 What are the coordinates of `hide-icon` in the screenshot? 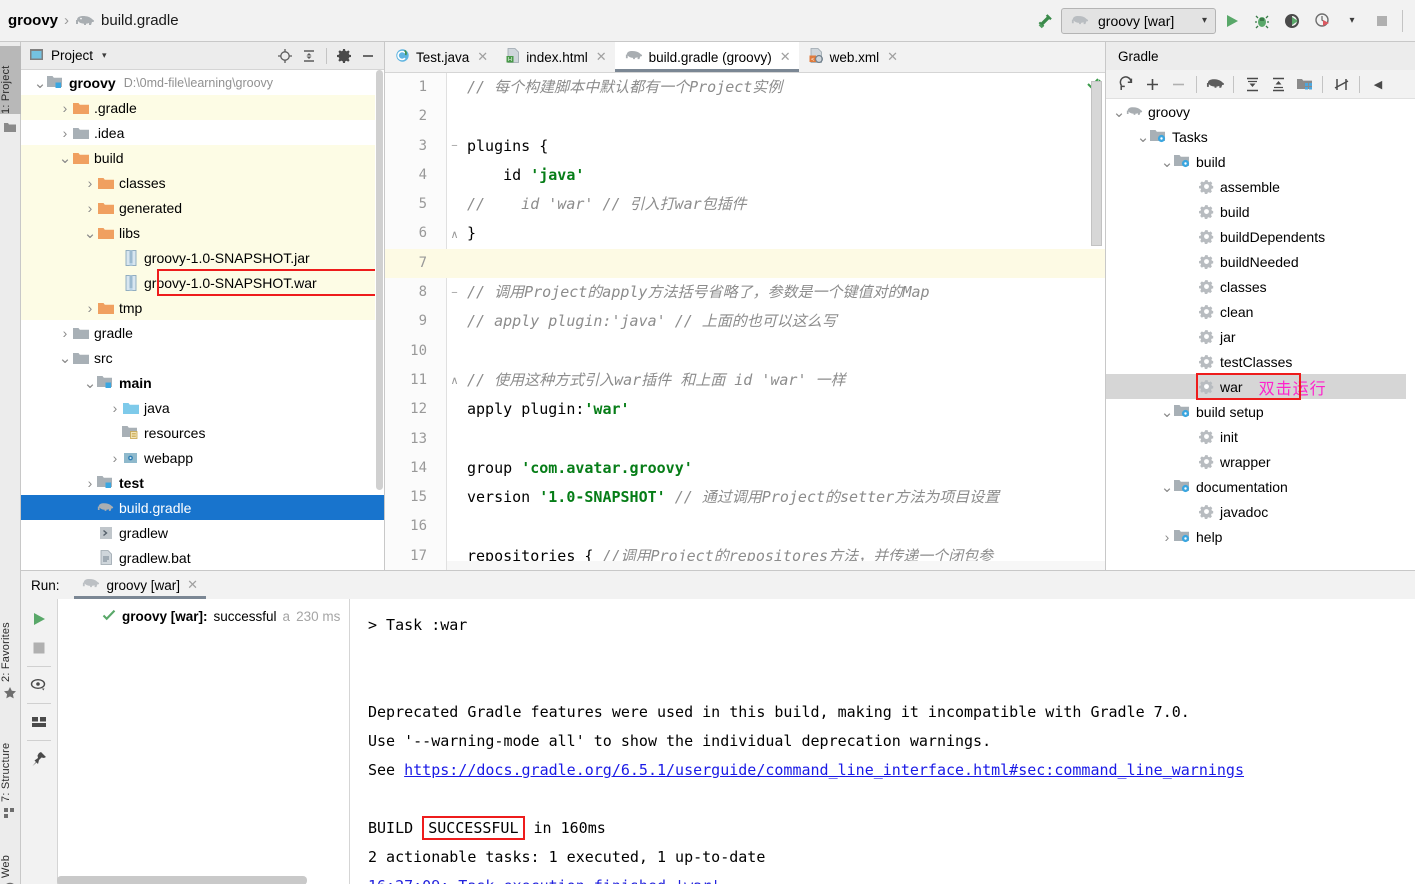 It's located at (368, 56).